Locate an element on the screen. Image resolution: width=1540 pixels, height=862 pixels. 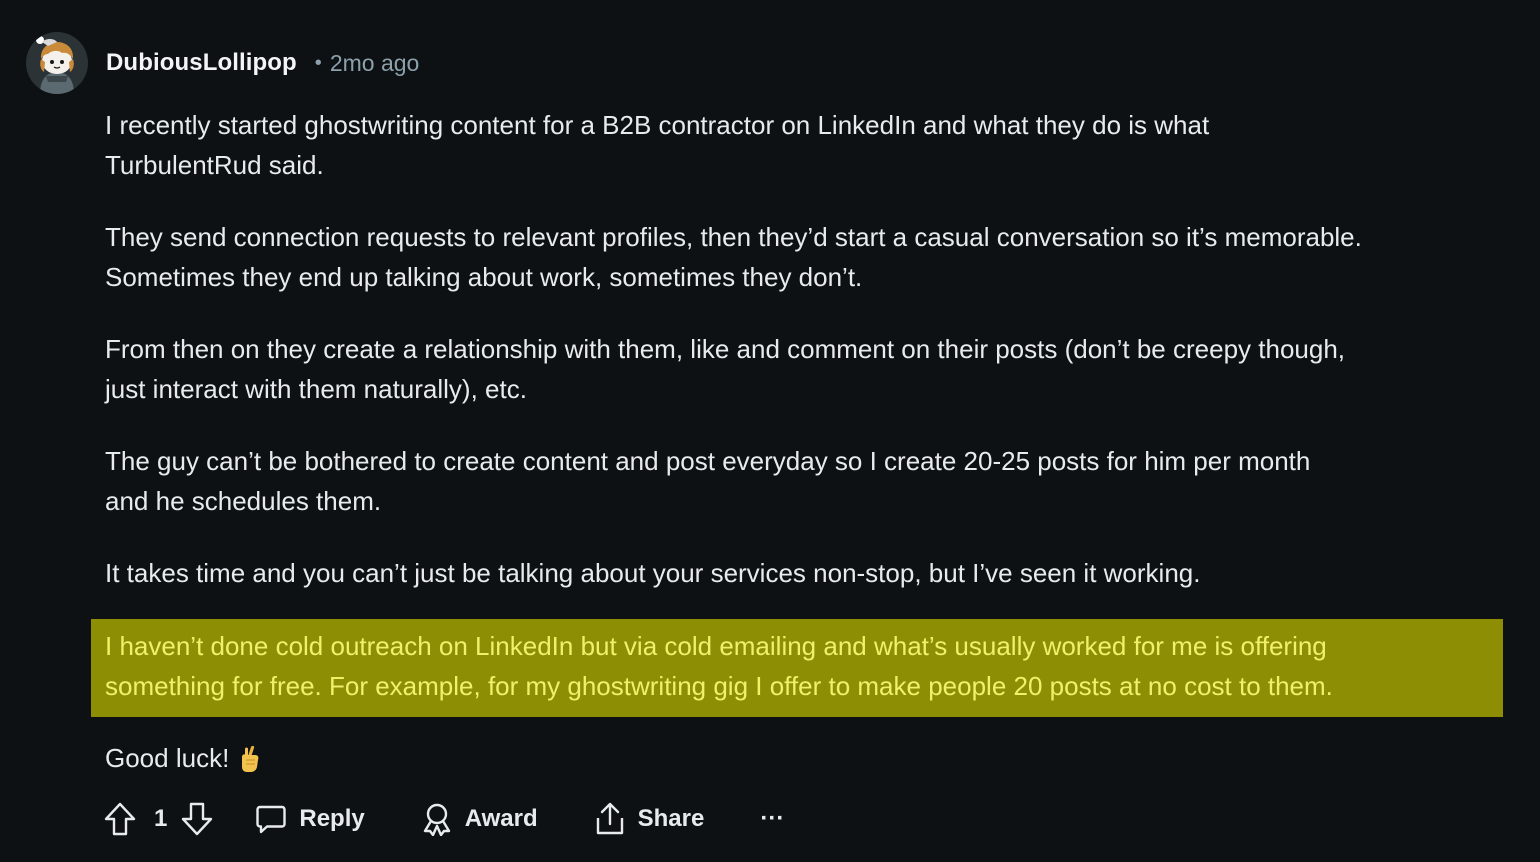
more-options-button: ··· is located at coordinates (772, 819).